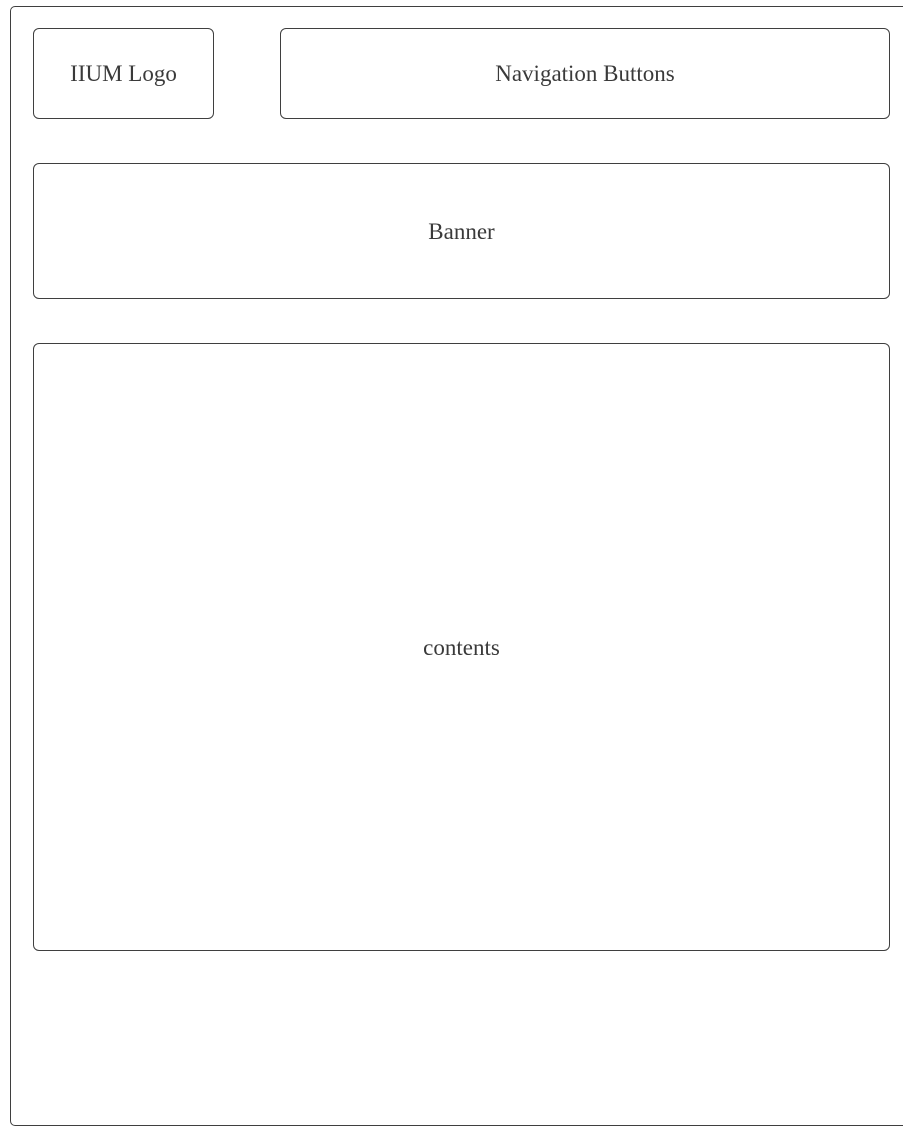 This screenshot has height=1126, width=903. I want to click on navigation-buttons-placeholder: Navigation Buttons, so click(585, 73).